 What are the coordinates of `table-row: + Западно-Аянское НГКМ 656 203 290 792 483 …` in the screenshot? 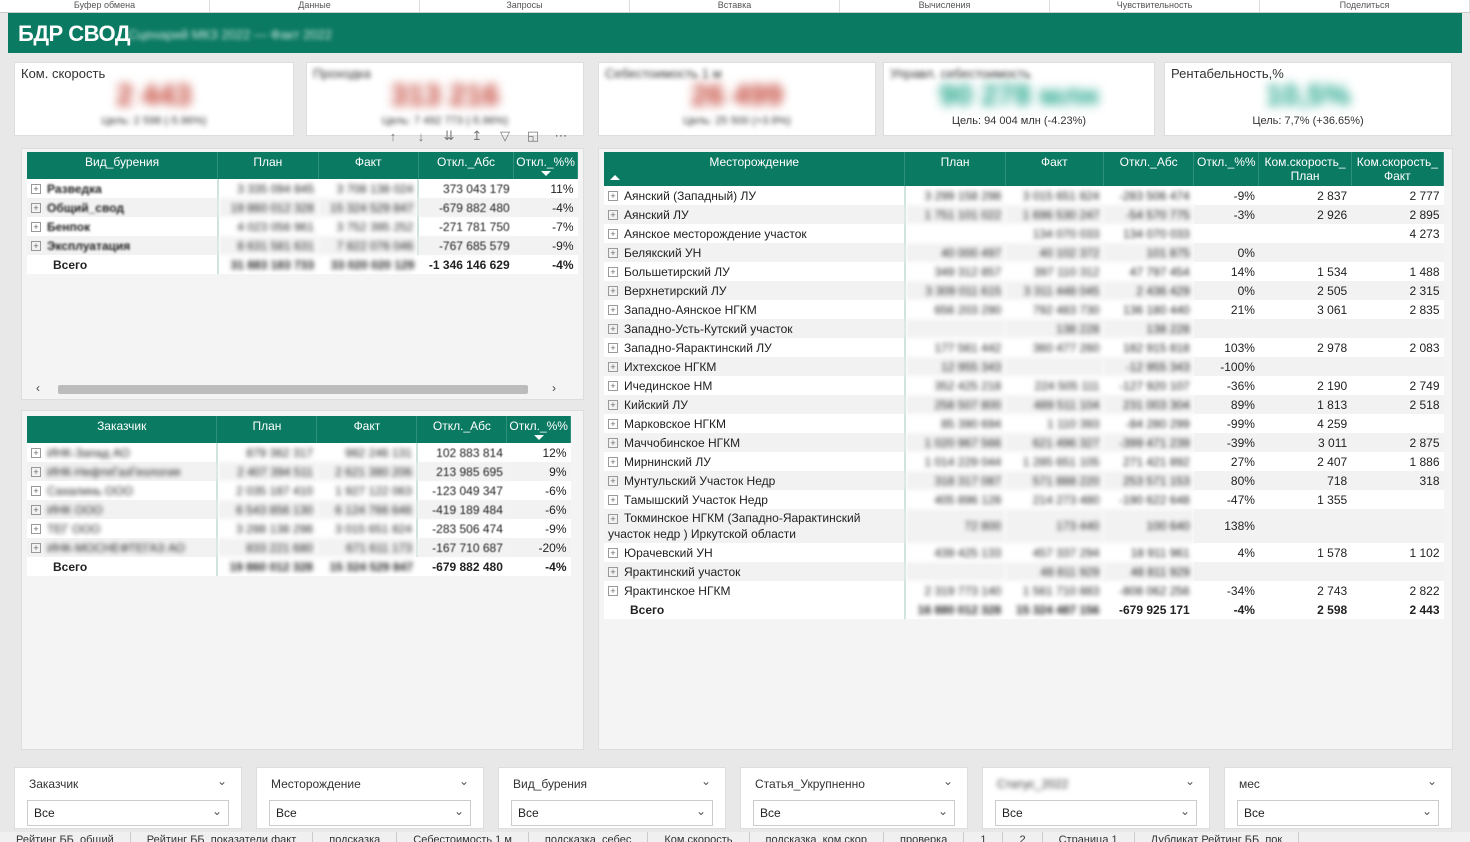 It's located at (1024, 309).